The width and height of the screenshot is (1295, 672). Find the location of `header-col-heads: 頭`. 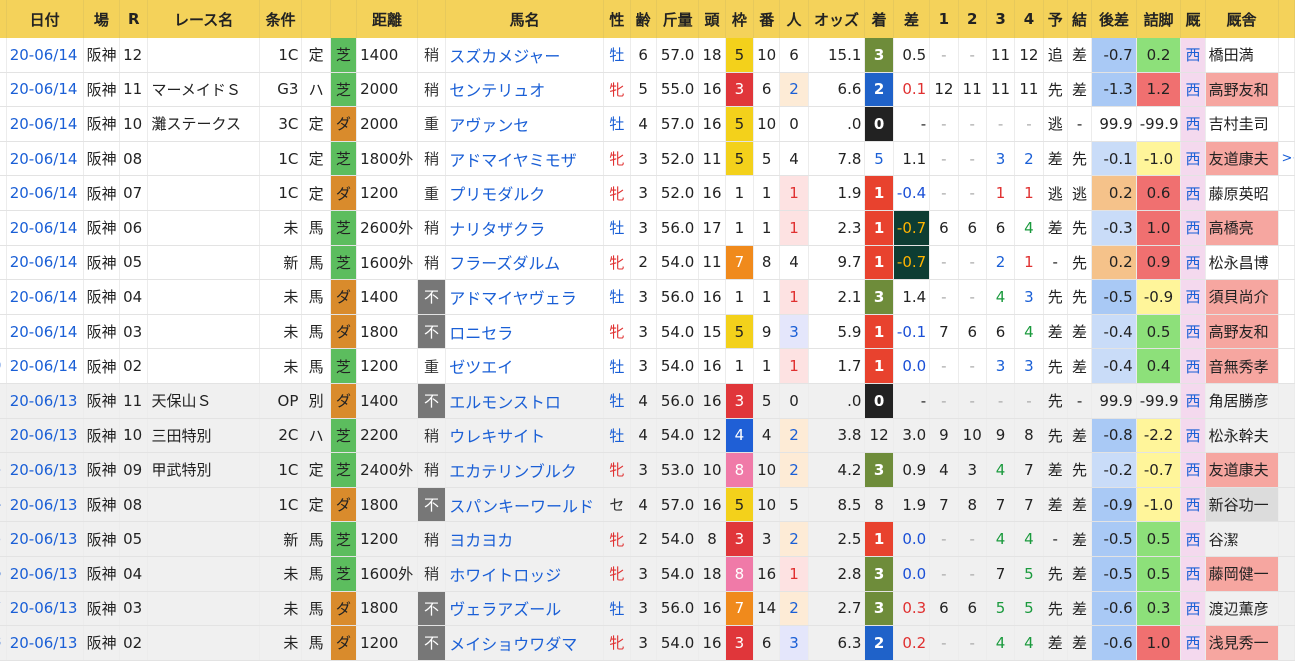

header-col-heads: 頭 is located at coordinates (712, 19).